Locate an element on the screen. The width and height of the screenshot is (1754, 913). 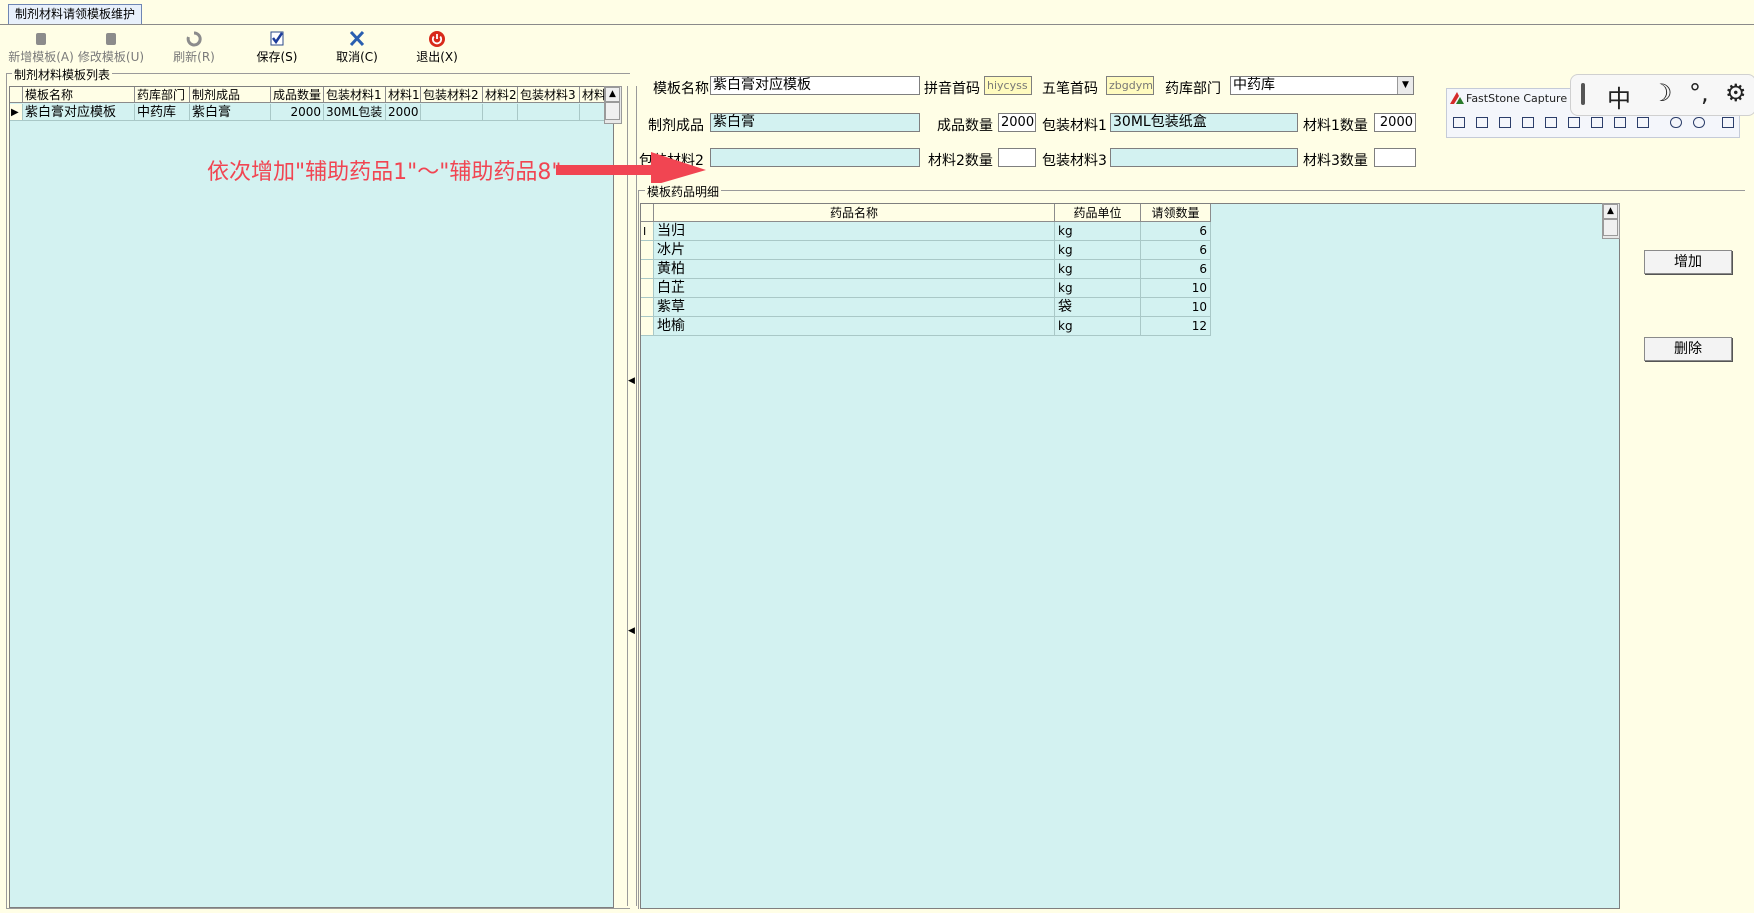
cell-mat2-qty is located at coordinates (500, 112).